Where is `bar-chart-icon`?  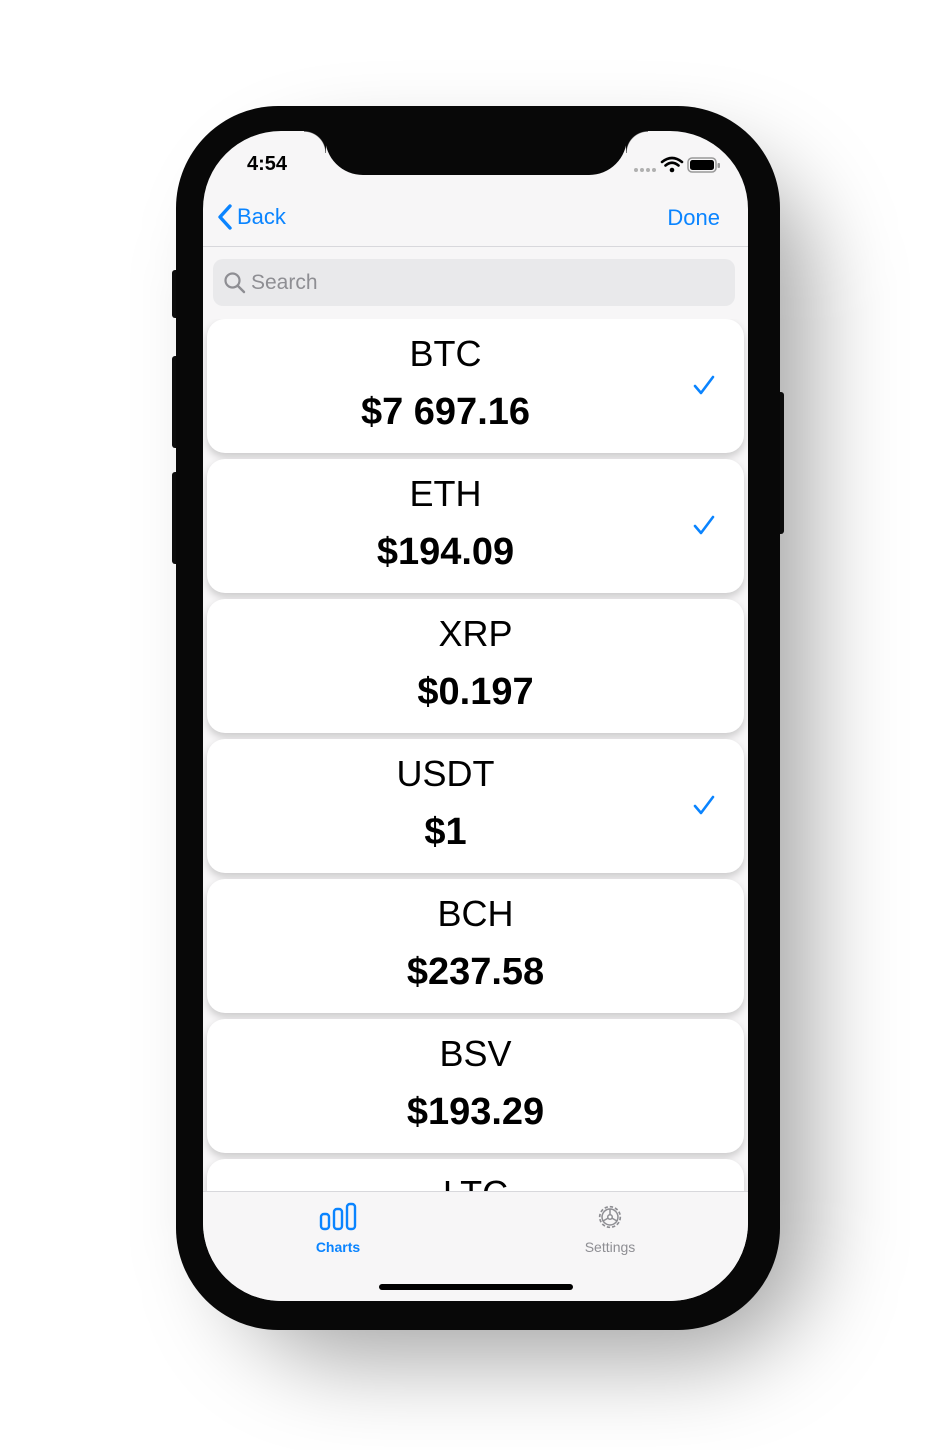
bar-chart-icon is located at coordinates (338, 1216).